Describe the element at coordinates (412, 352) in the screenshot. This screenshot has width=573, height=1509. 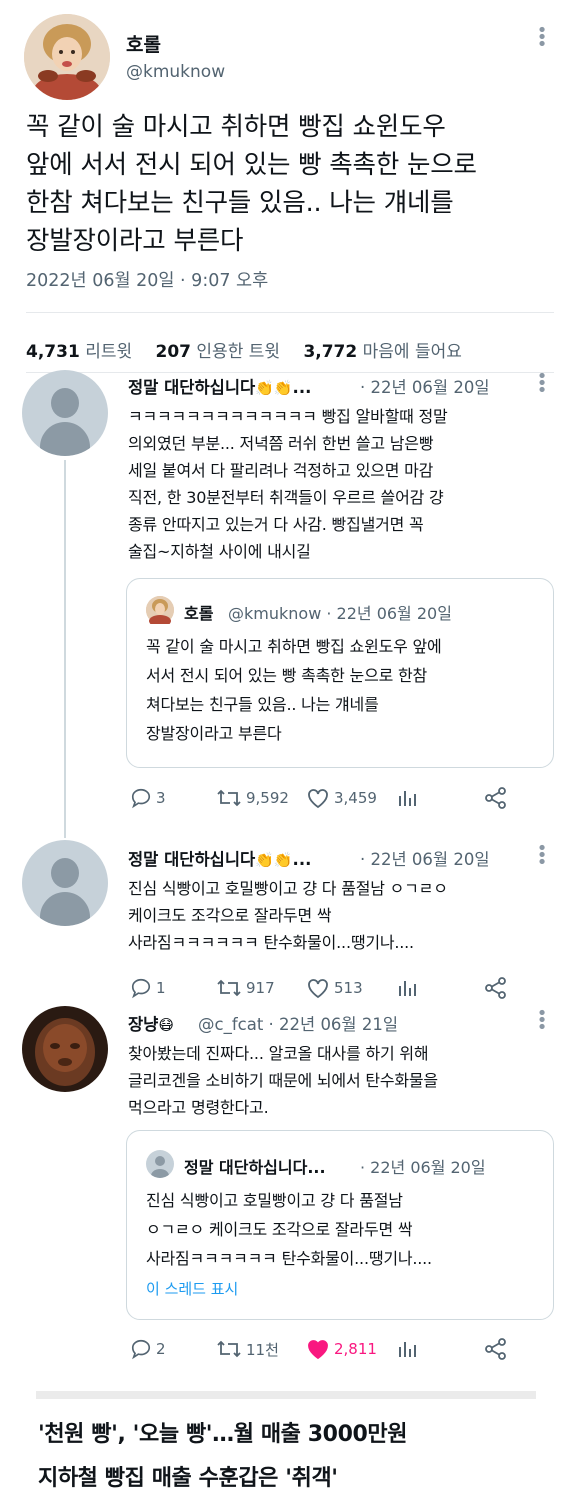
I see `like-label: 마음에 들어요` at that location.